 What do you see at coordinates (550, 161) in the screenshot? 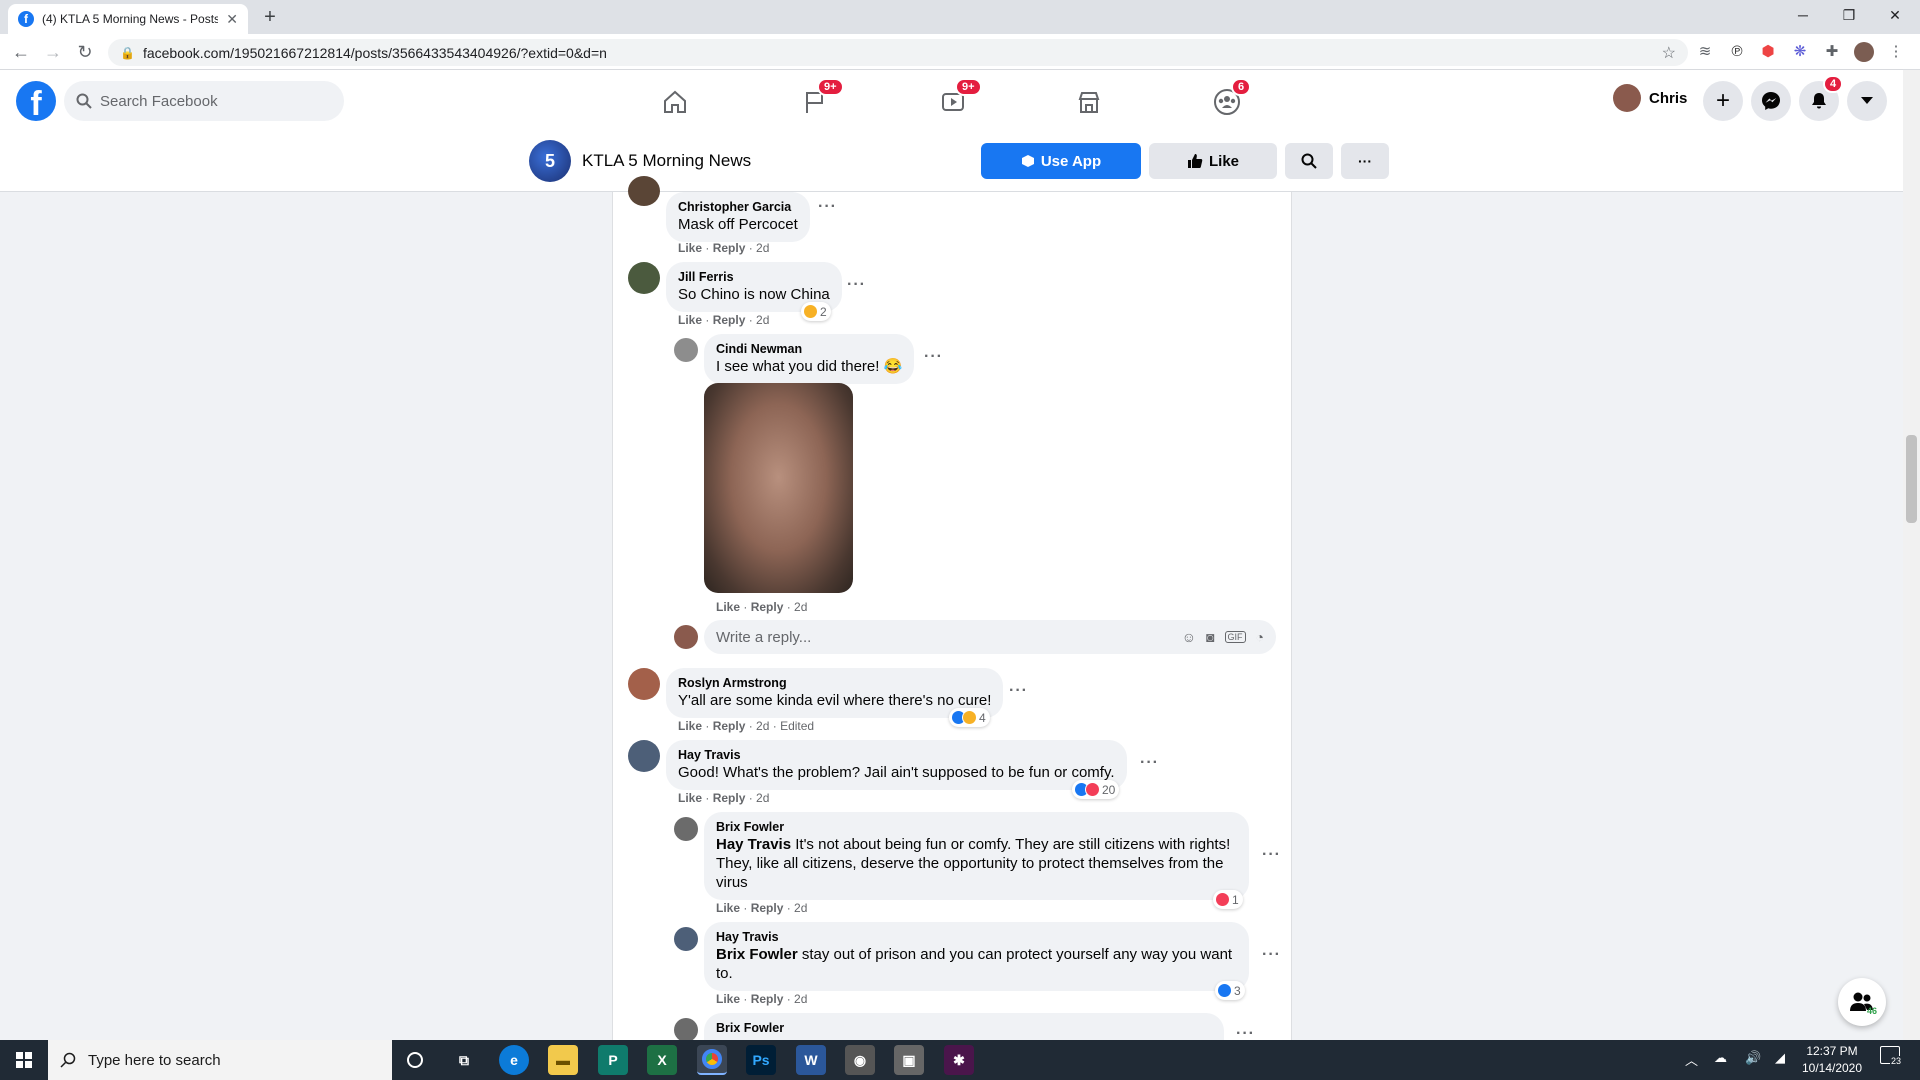
I see `page-logo: 5` at bounding box center [550, 161].